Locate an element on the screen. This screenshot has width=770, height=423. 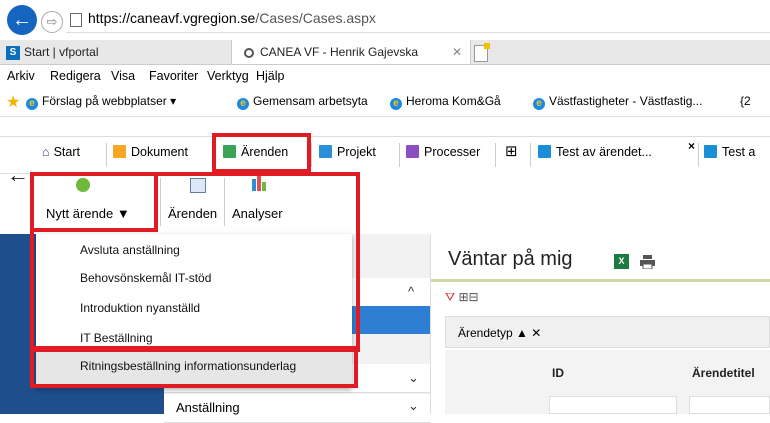
column-header-id: ID is located at coordinates (558, 373).